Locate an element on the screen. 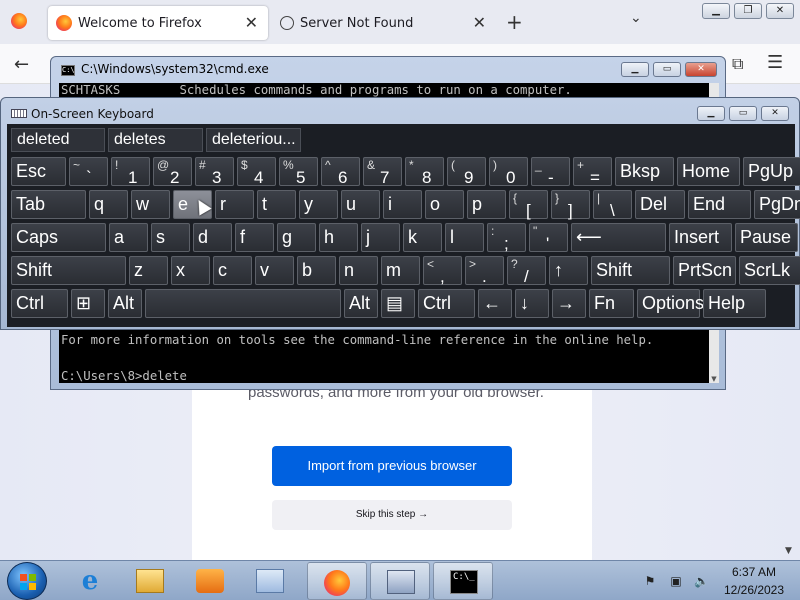  new-tab-button: + is located at coordinates (514, 22).